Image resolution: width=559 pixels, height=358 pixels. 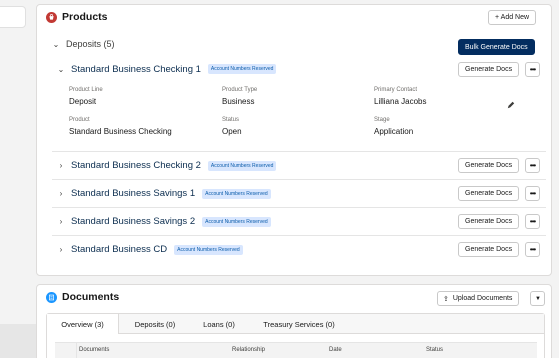 I want to click on documents-header: Documents, so click(x=82, y=297).